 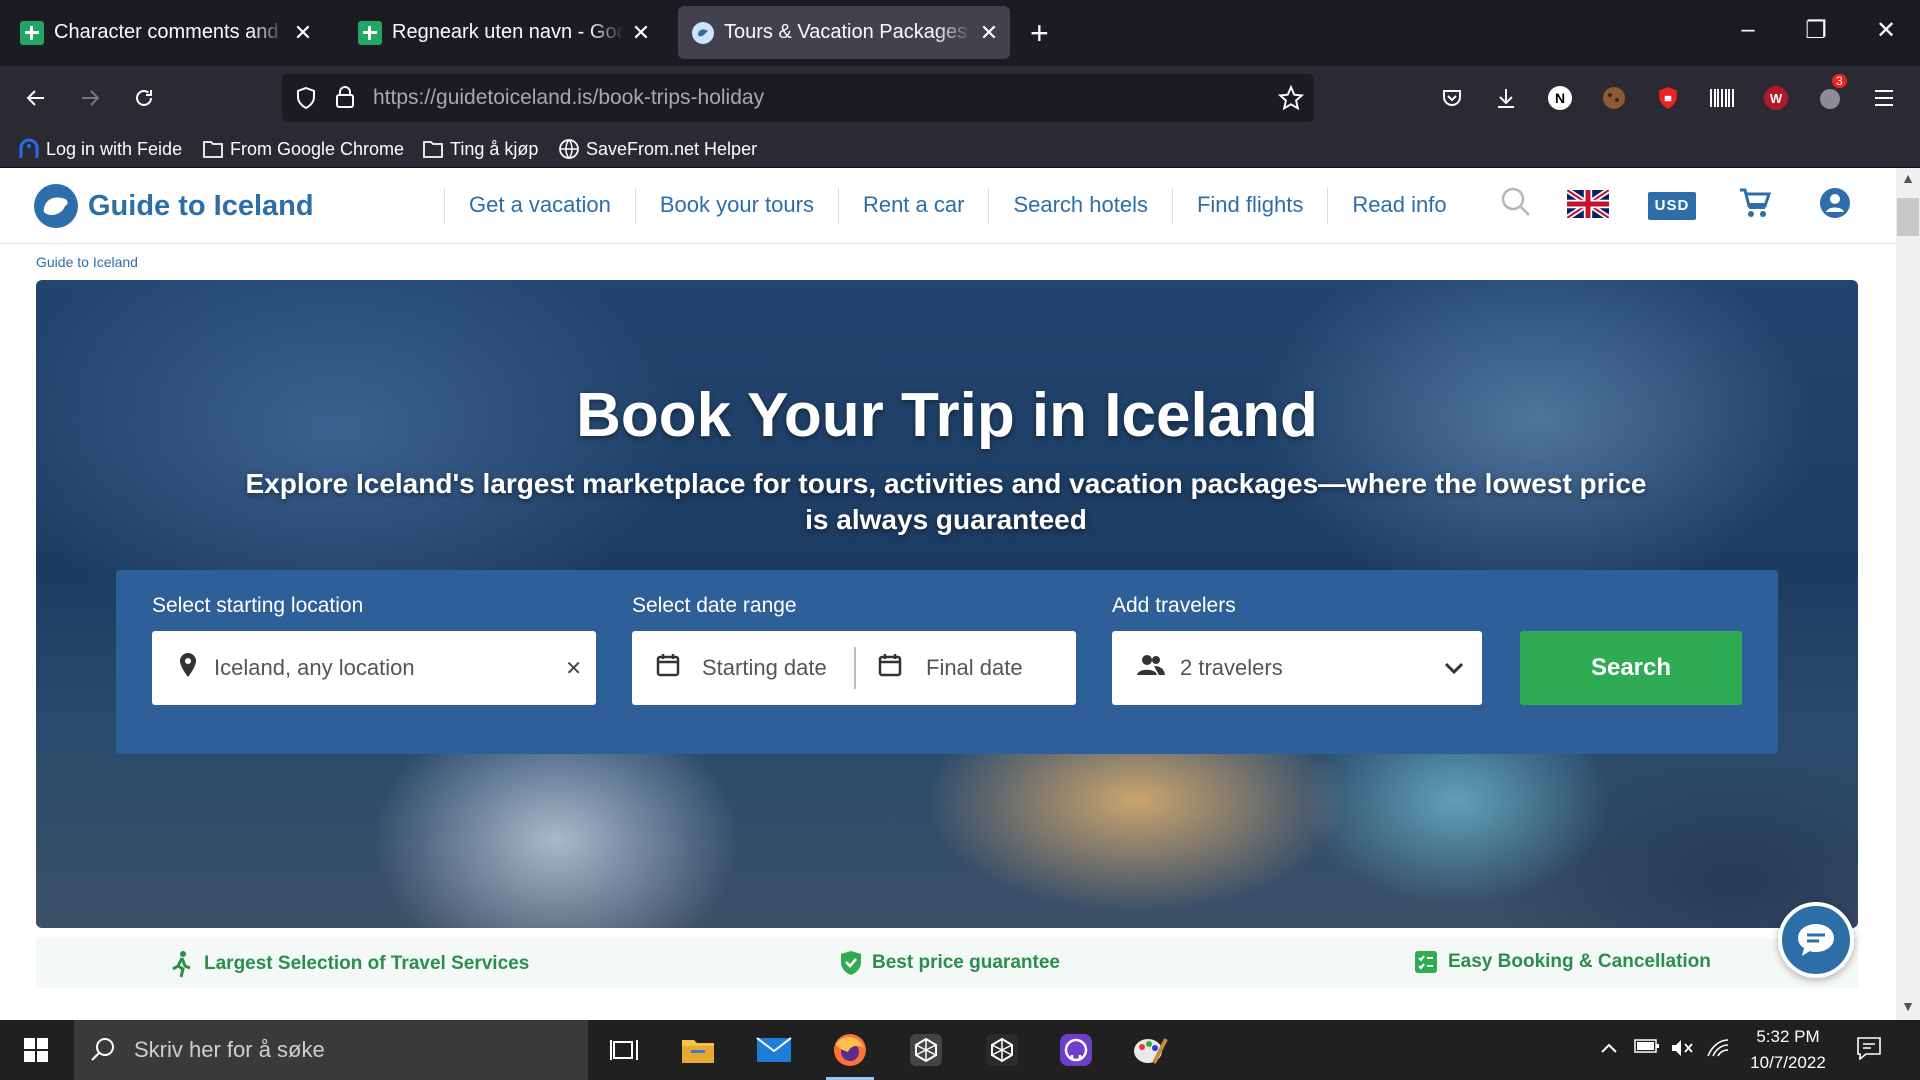 I want to click on nav-book-your-tours: Book your tours, so click(x=736, y=206).